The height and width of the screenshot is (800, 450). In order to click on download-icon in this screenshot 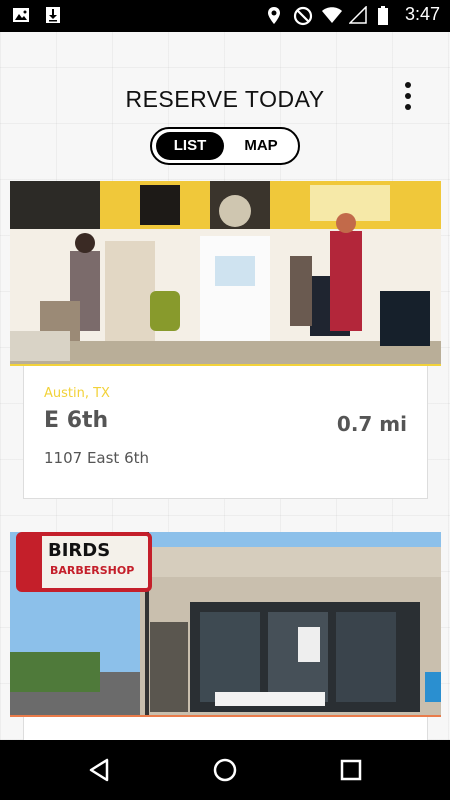, I will do `click(53, 15)`.